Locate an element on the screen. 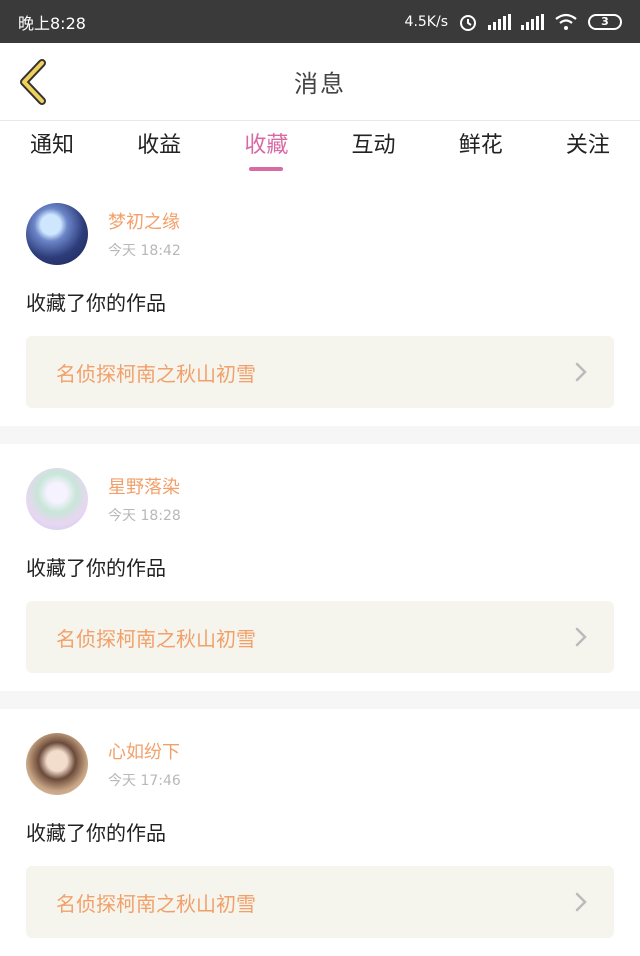 This screenshot has height=956, width=640. user-name: 梦初之缘 is located at coordinates (144, 221).